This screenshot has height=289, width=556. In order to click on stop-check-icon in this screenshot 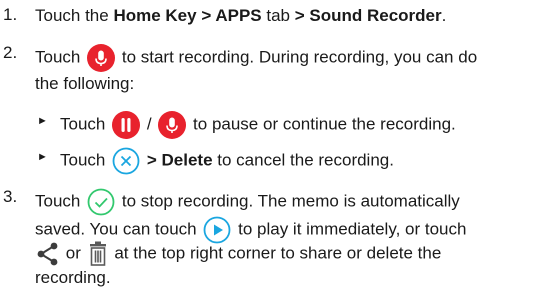, I will do `click(101, 202)`.